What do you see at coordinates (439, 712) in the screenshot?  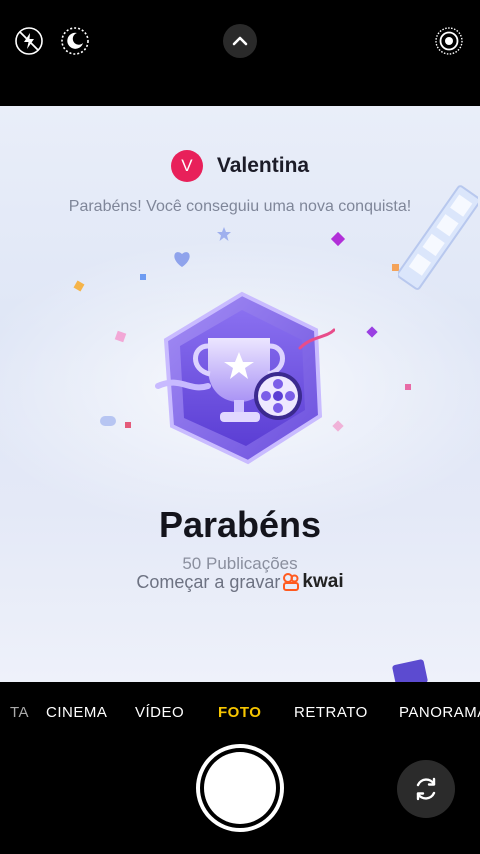 I see `mode-panorama: PANORAMA` at bounding box center [439, 712].